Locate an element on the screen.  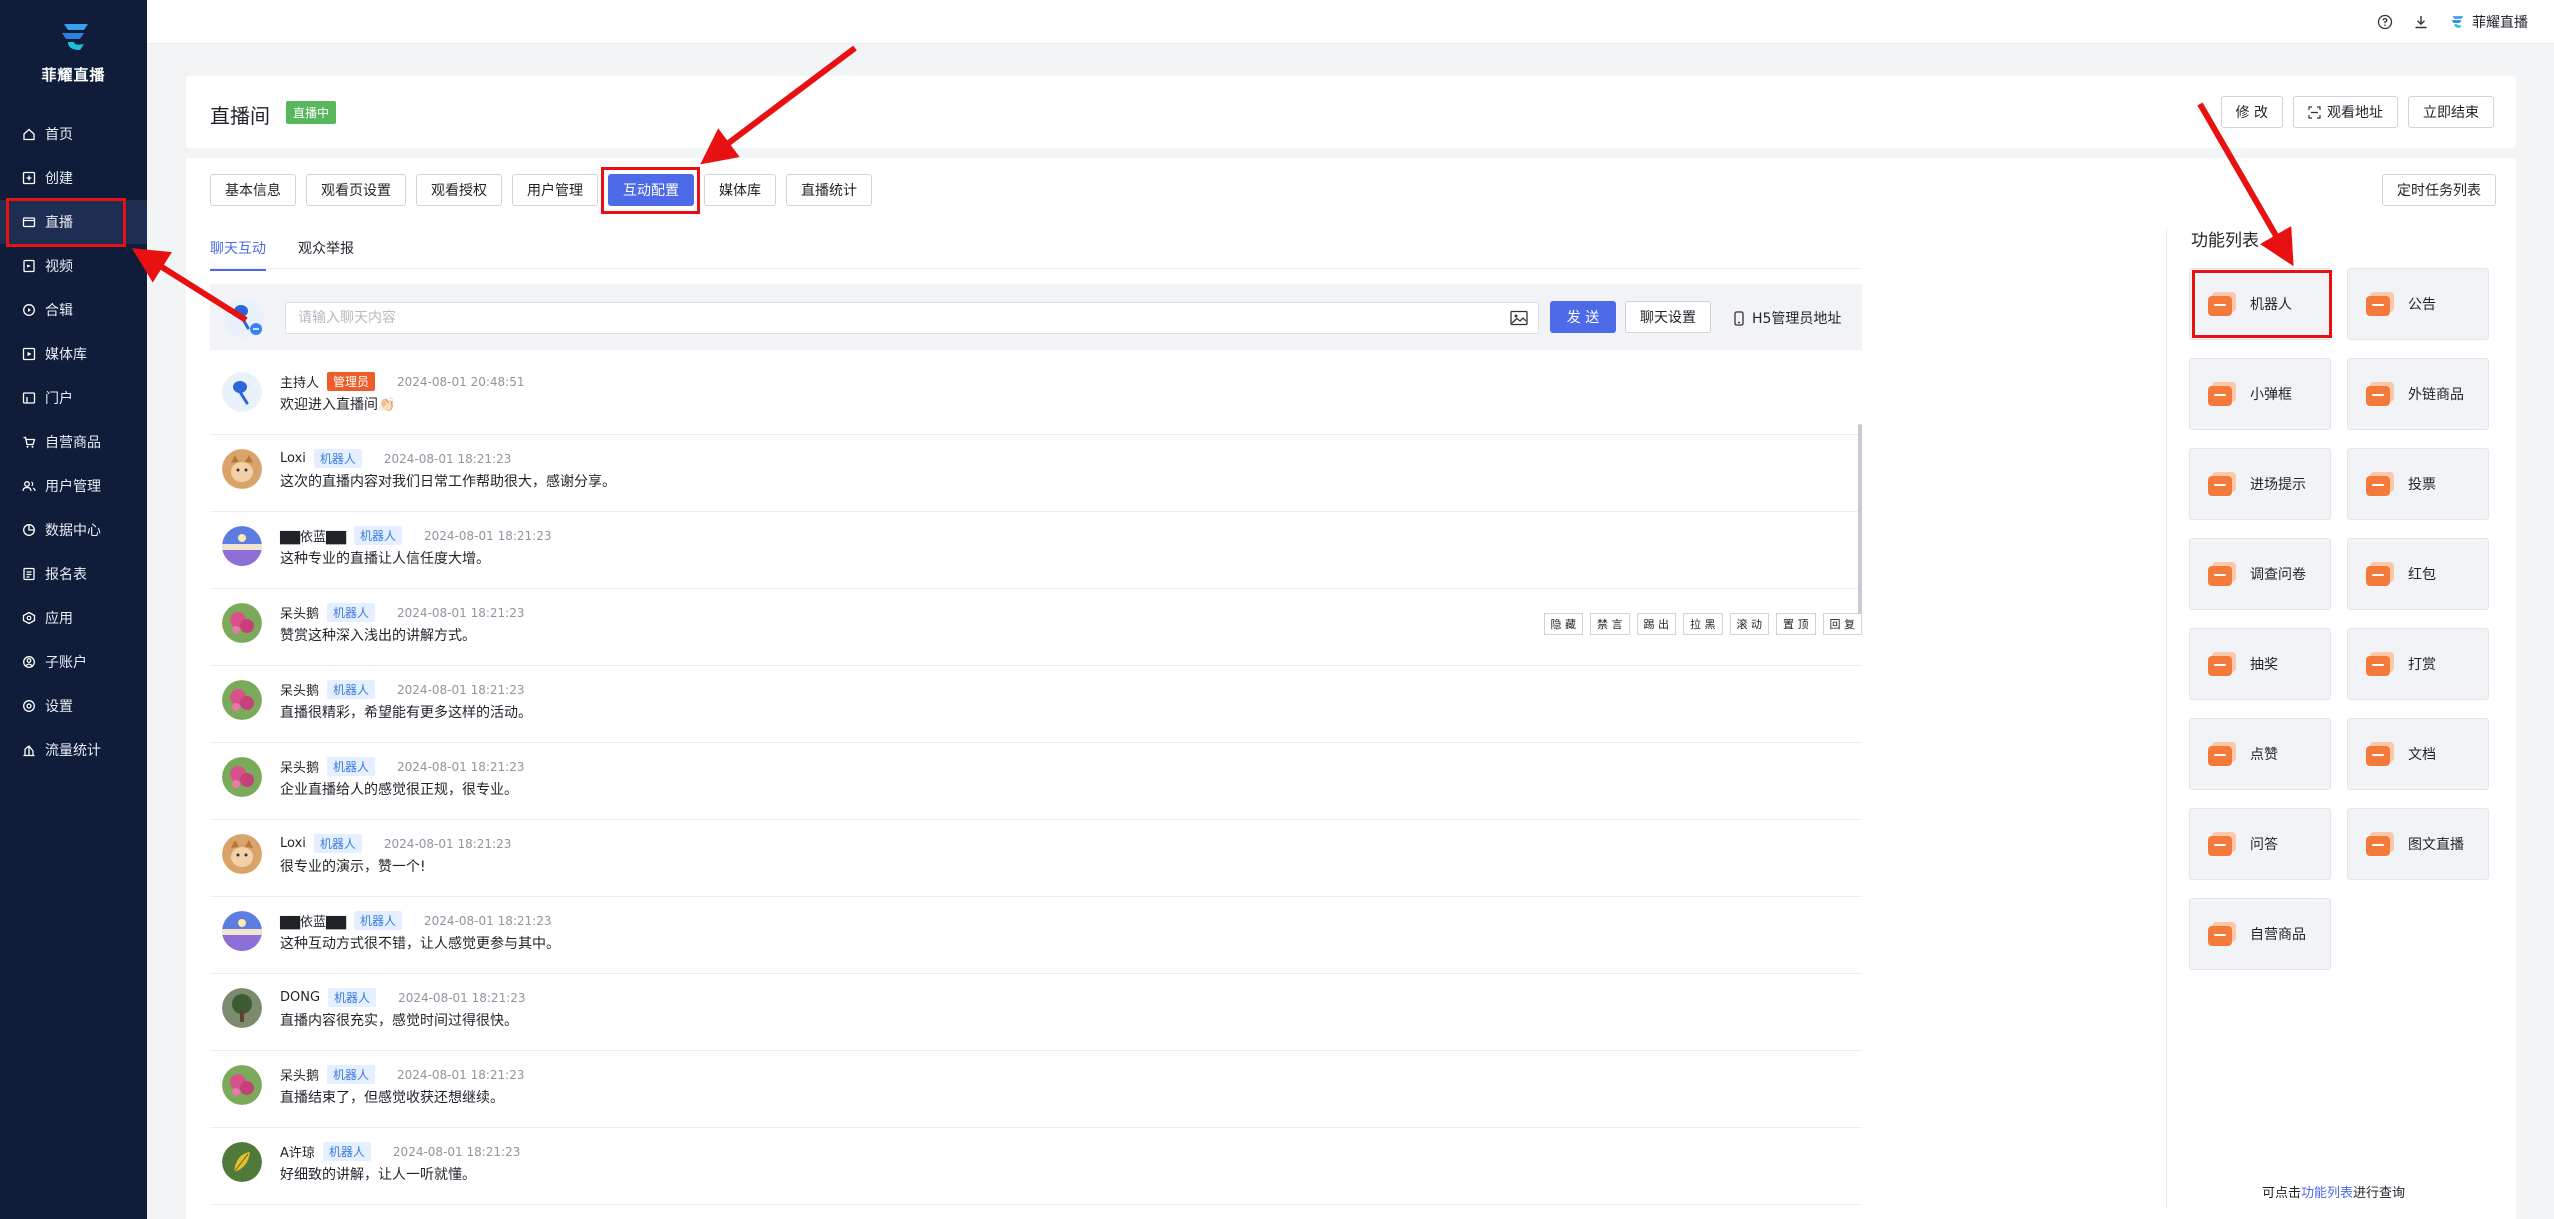
tab-3: 用户管理 is located at coordinates (555, 190).